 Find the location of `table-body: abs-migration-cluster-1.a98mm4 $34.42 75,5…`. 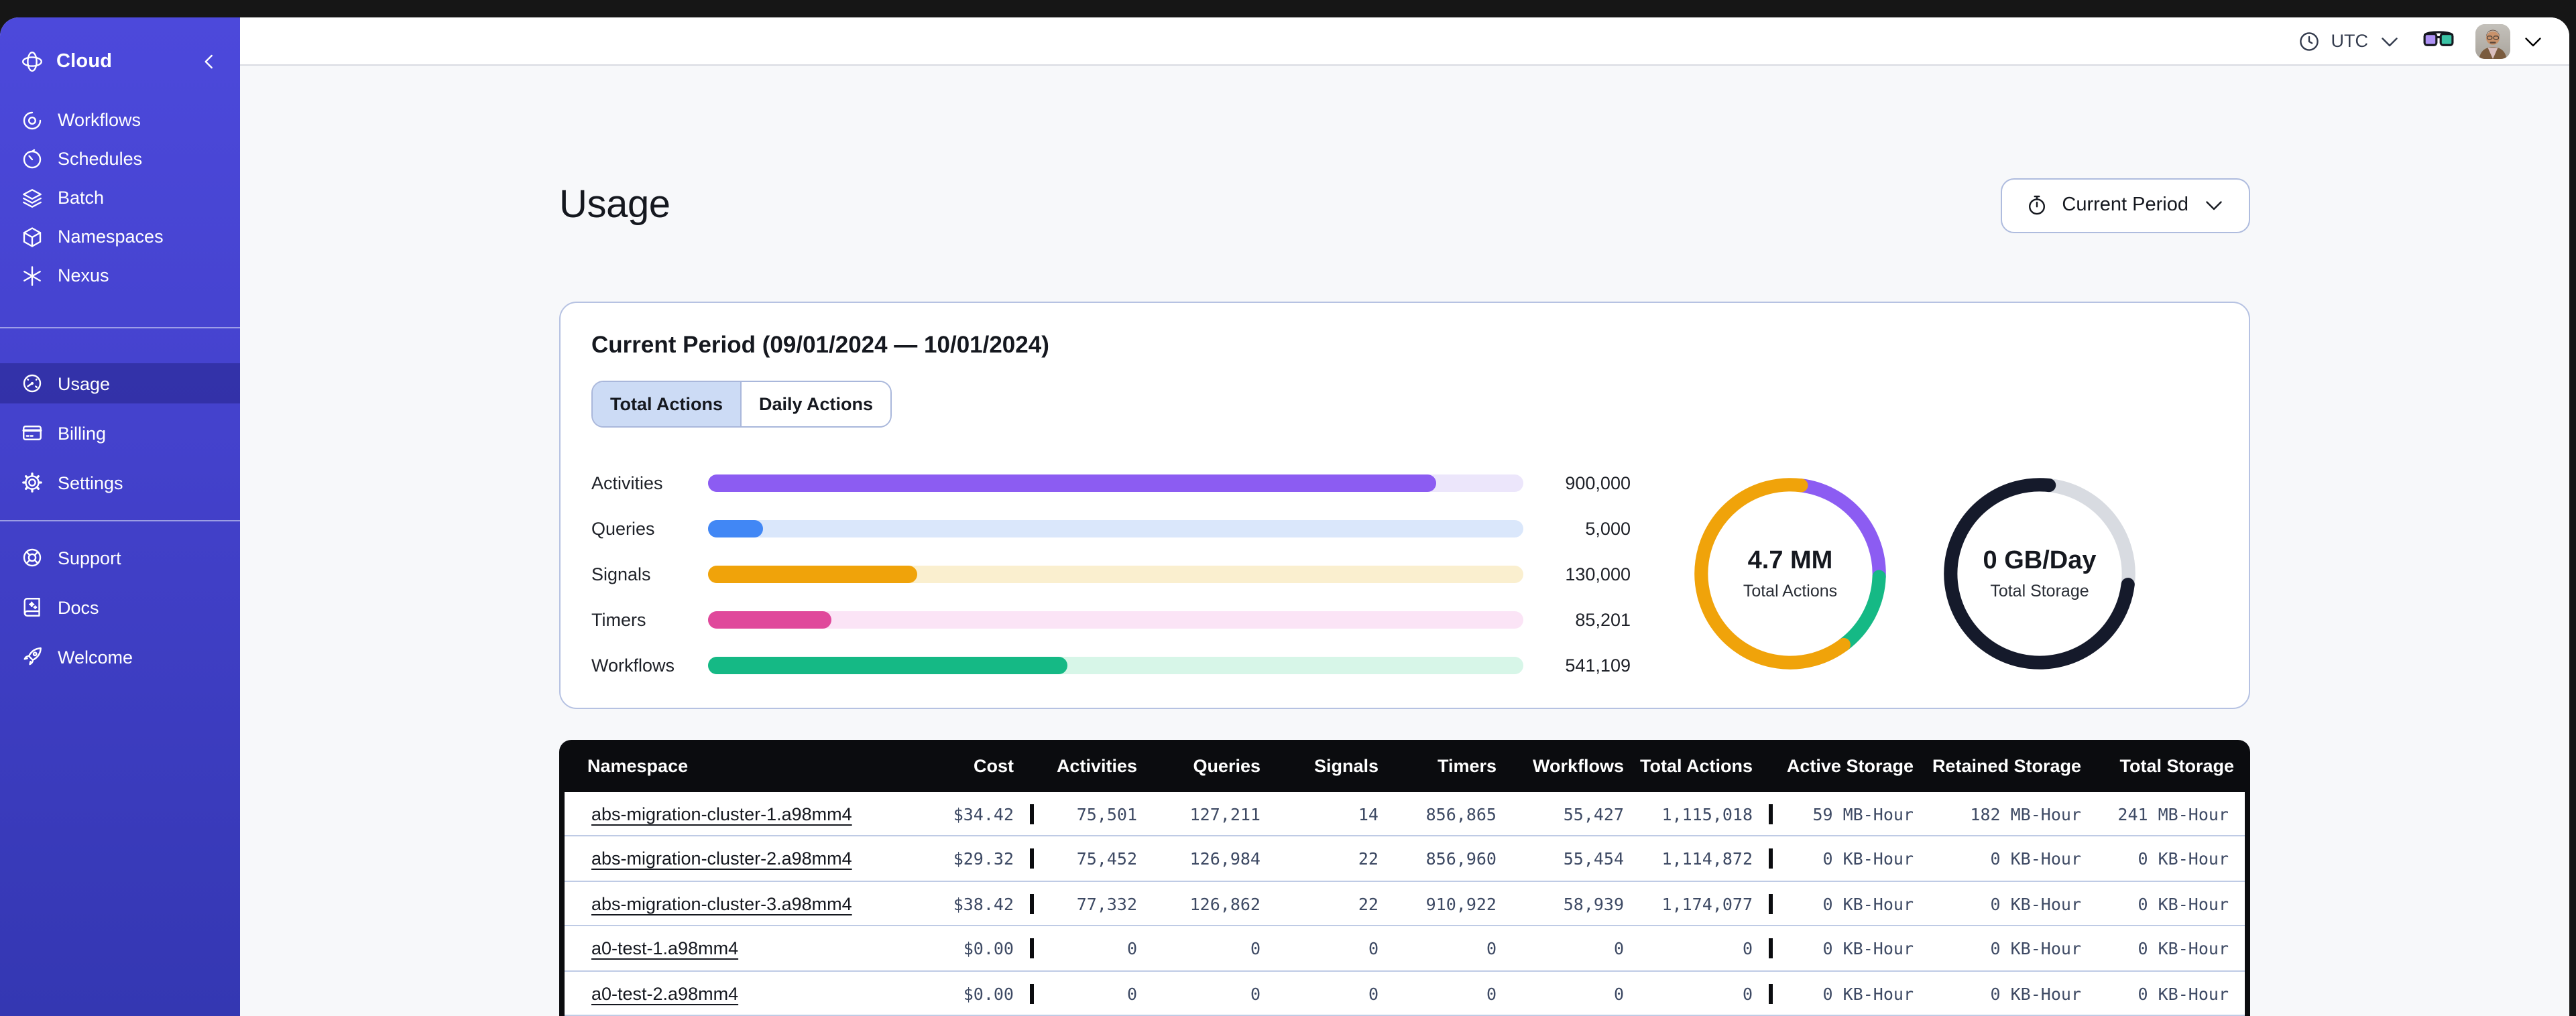

table-body: abs-migration-cluster-1.a98mm4 $34.42 75,5… is located at coordinates (1404, 903).